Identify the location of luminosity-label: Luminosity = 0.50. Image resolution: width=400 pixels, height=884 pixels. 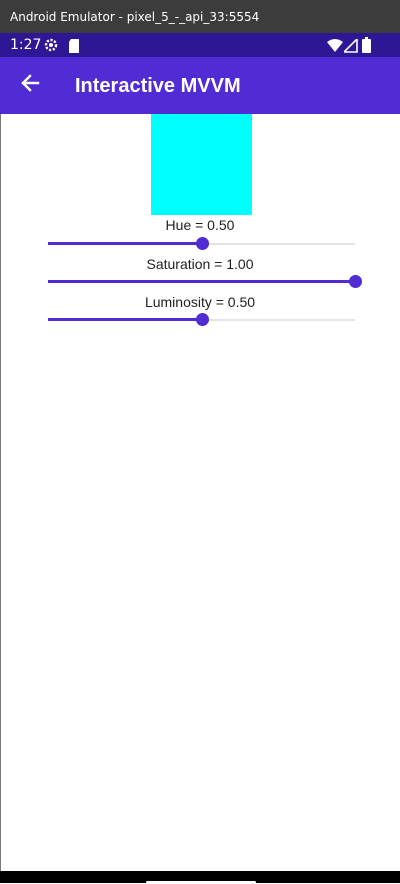
(200, 302).